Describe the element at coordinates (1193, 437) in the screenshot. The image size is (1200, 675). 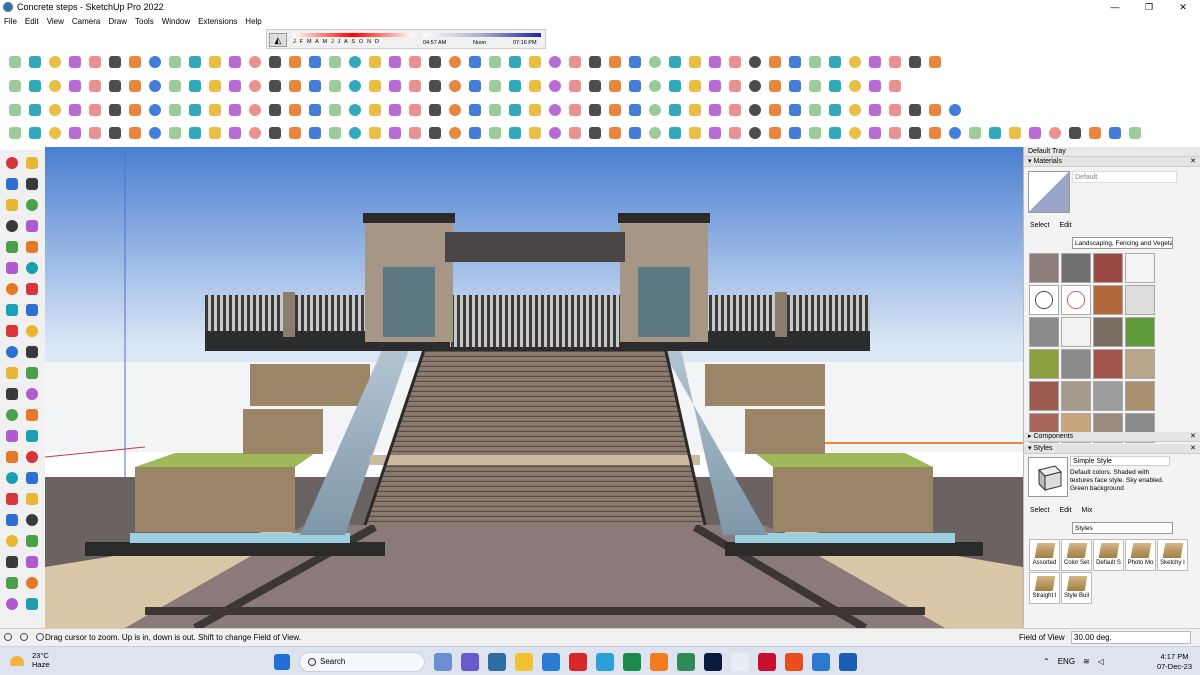
I see `close-icon: ✕` at that location.